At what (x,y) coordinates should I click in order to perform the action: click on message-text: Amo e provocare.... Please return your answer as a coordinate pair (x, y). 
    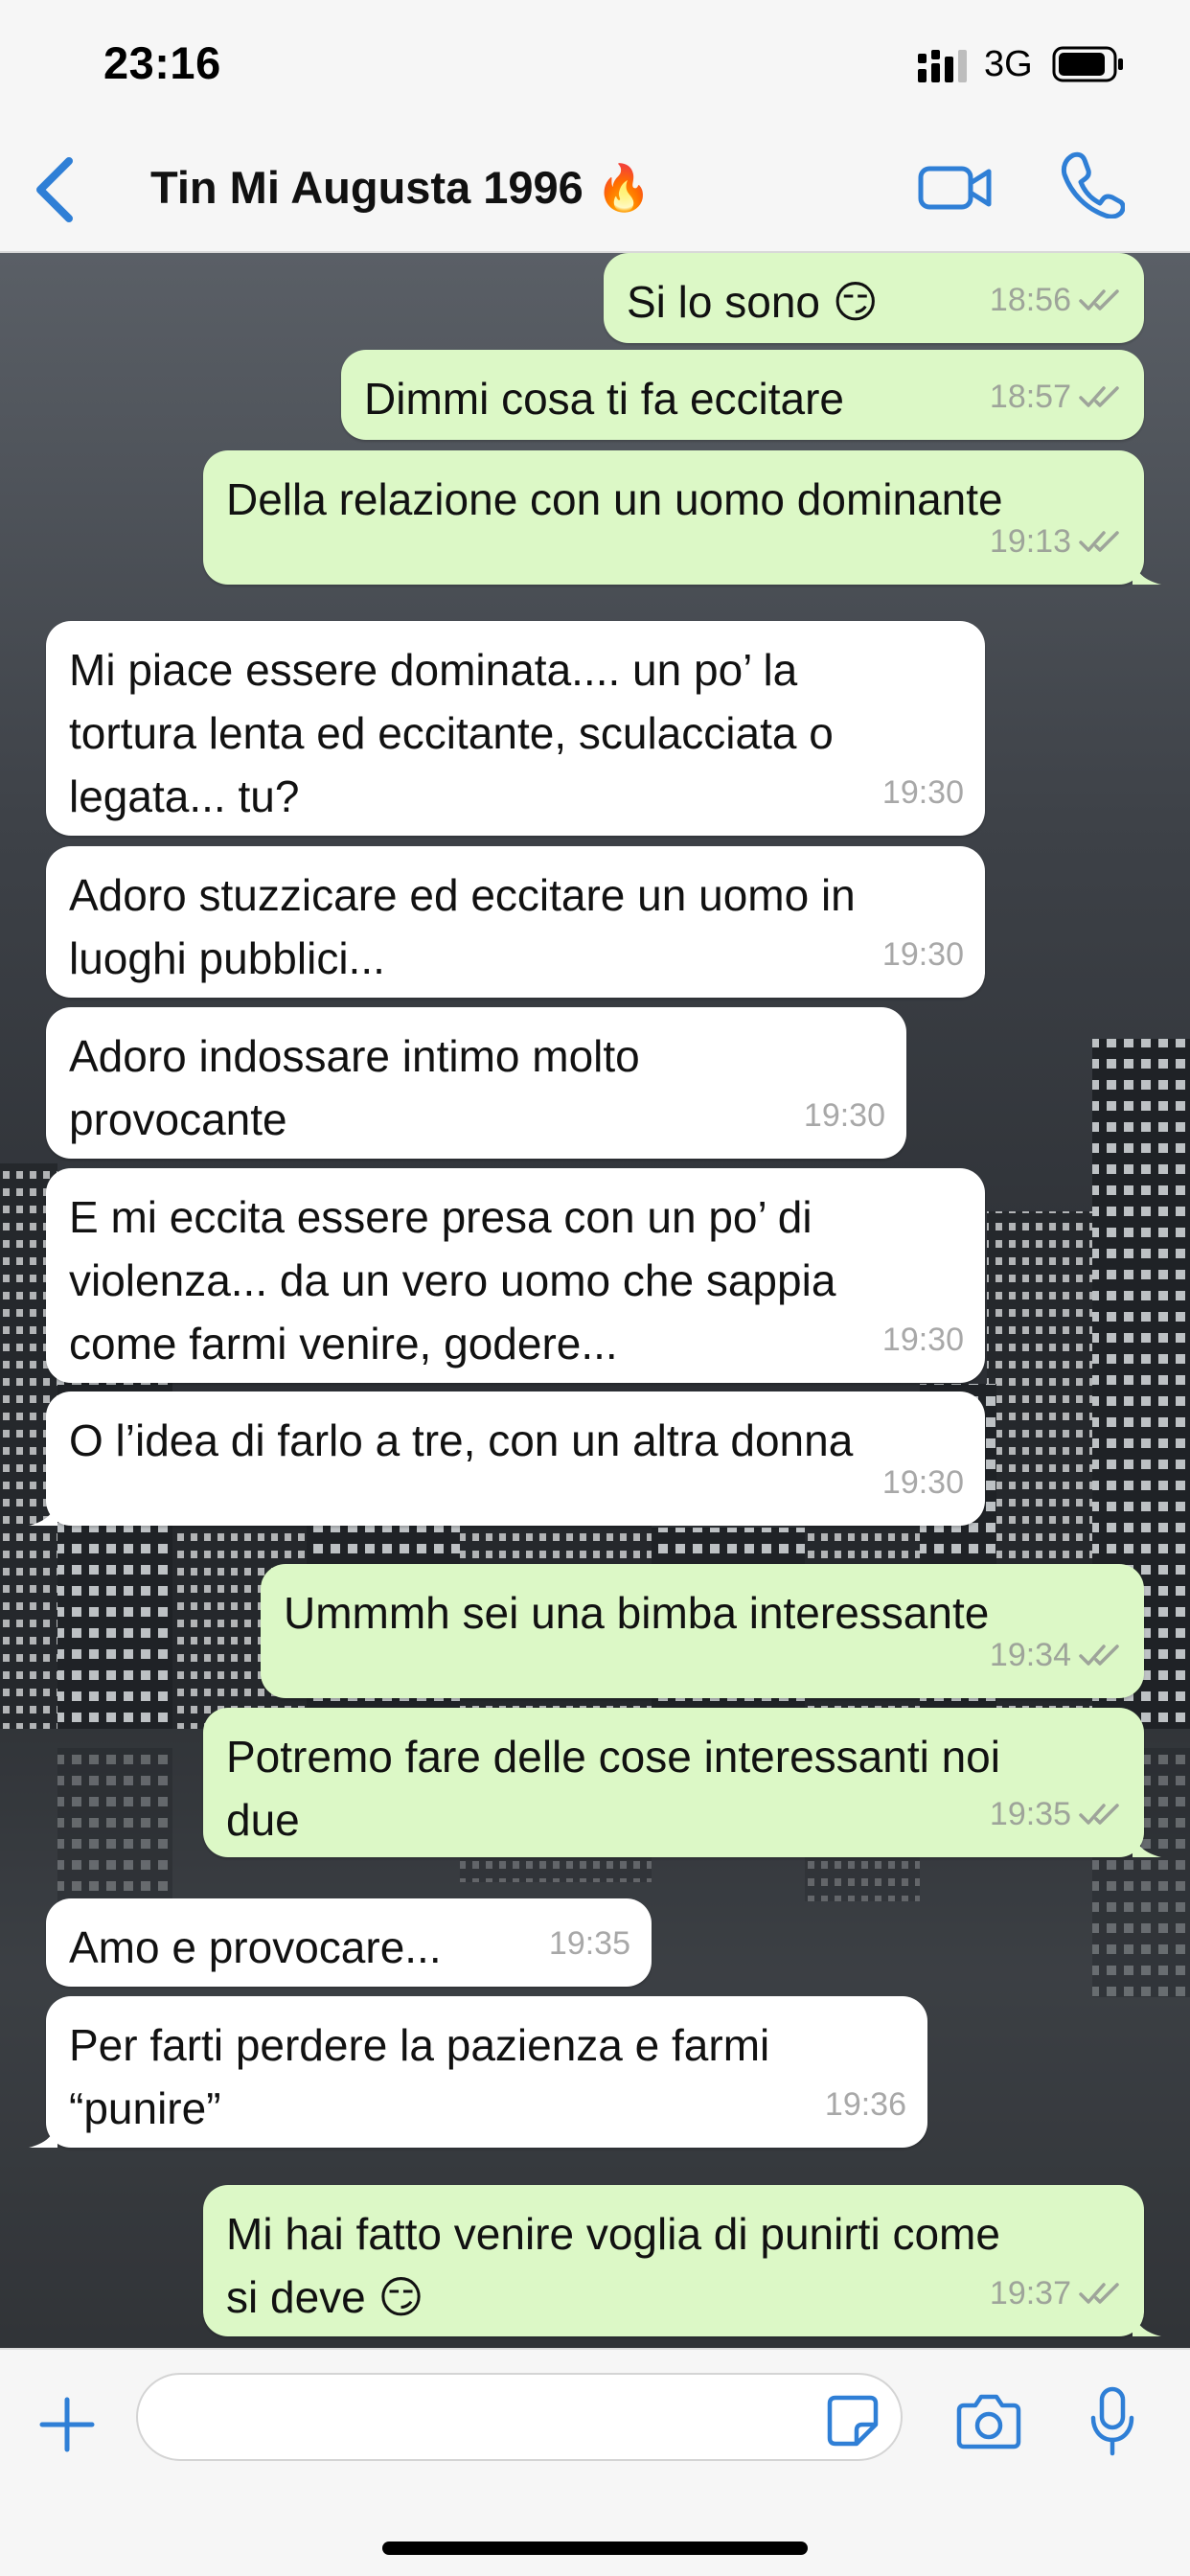
    Looking at the image, I should click on (256, 1947).